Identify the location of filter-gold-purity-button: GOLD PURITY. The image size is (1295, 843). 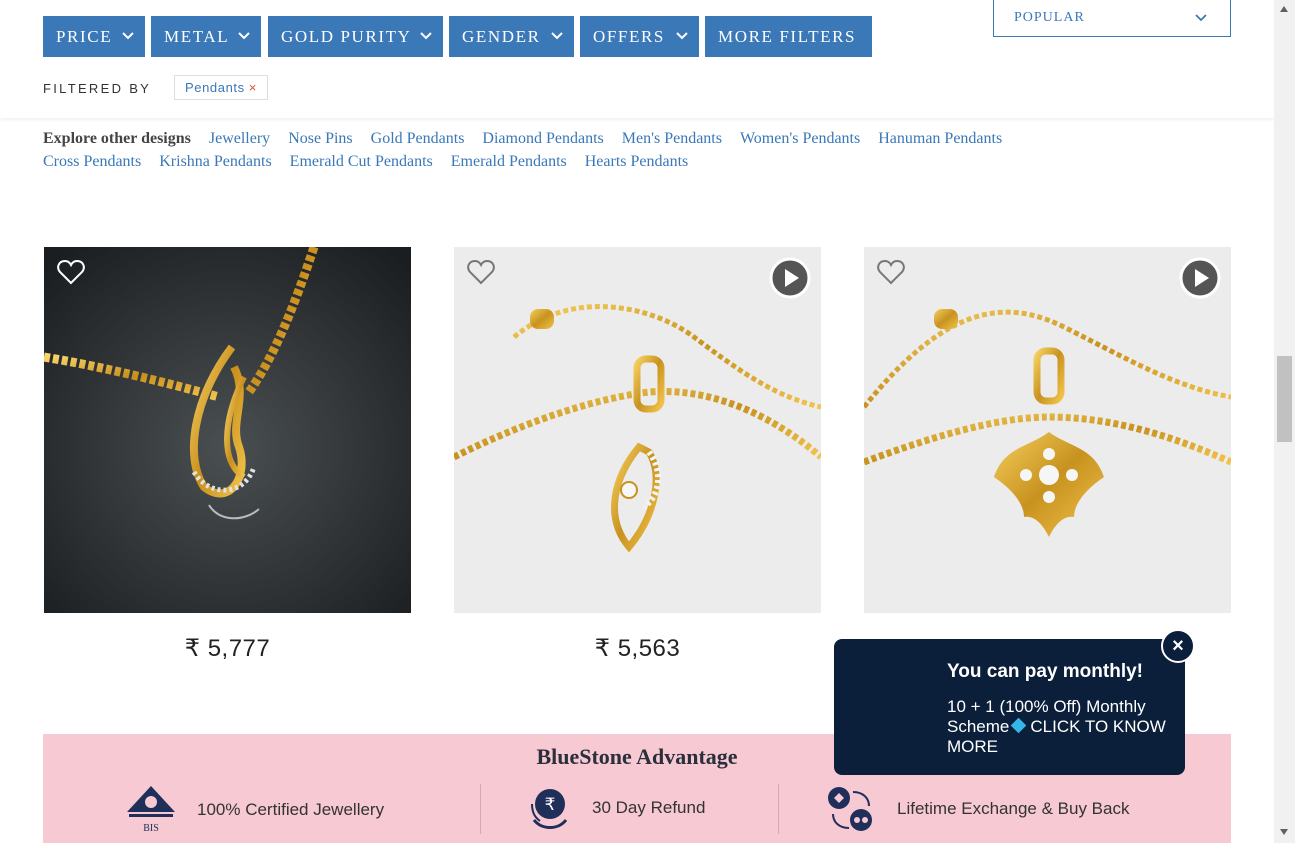
(355, 36).